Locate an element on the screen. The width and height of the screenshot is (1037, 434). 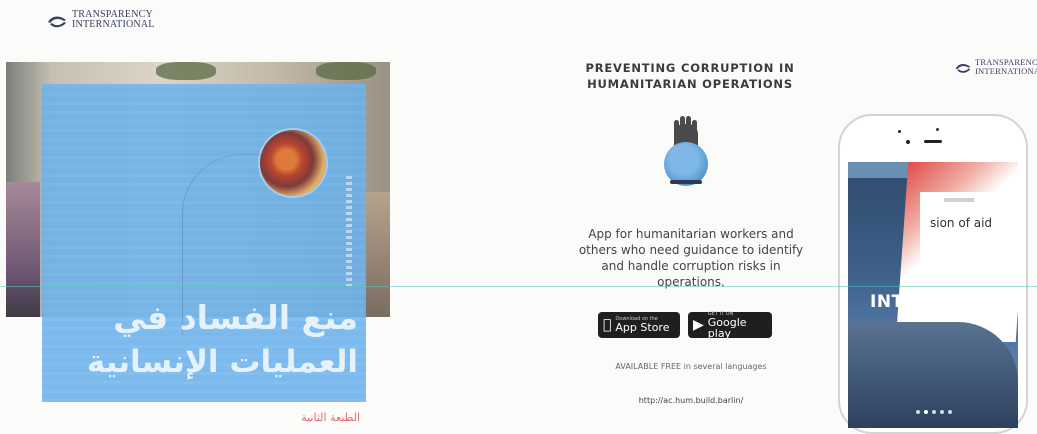
arabic-title-line2: العمليات الإنسانية is located at coordinates (222, 362).